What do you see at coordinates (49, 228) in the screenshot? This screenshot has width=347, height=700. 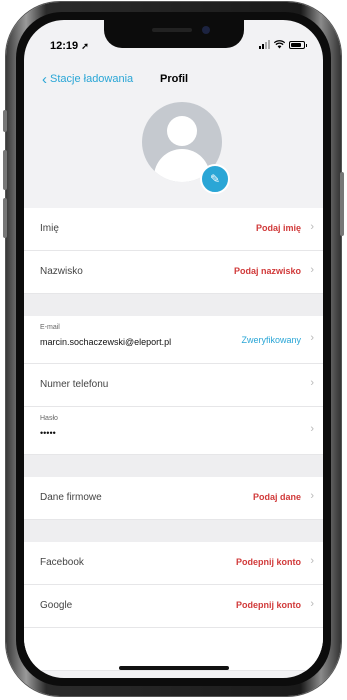 I see `first-name-label: Imię` at bounding box center [49, 228].